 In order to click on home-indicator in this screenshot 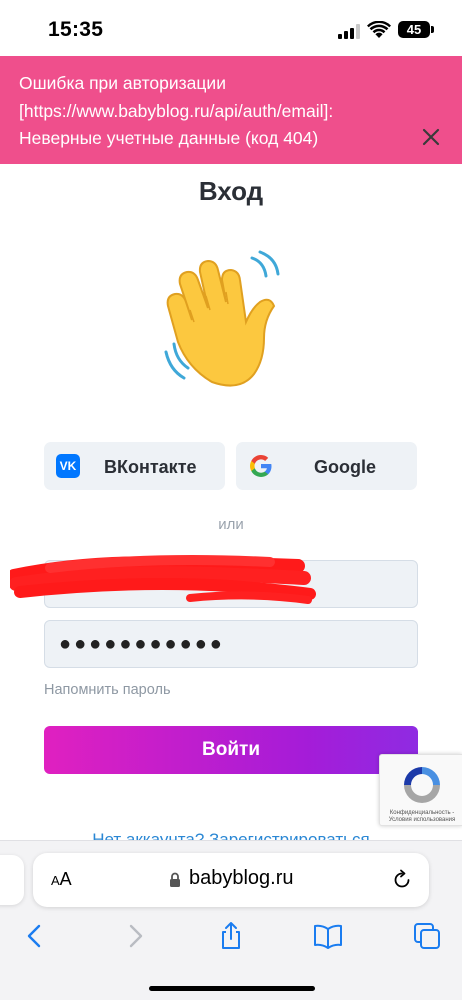, I will do `click(232, 988)`.